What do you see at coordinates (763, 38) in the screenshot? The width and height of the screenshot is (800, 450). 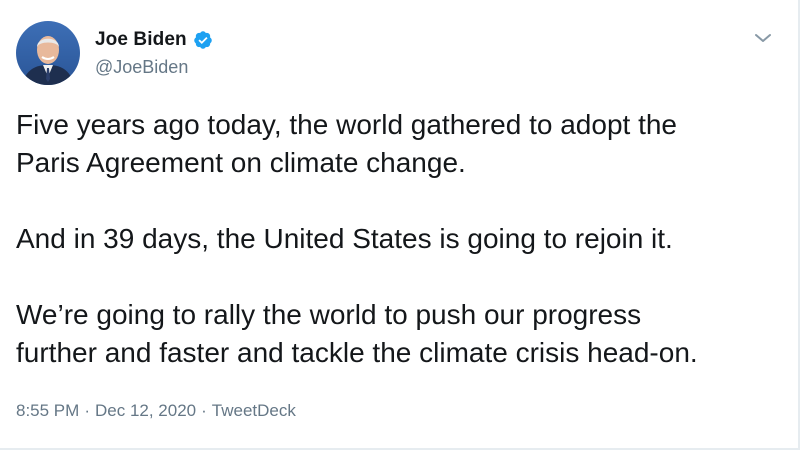 I see `chevron-down-icon` at bounding box center [763, 38].